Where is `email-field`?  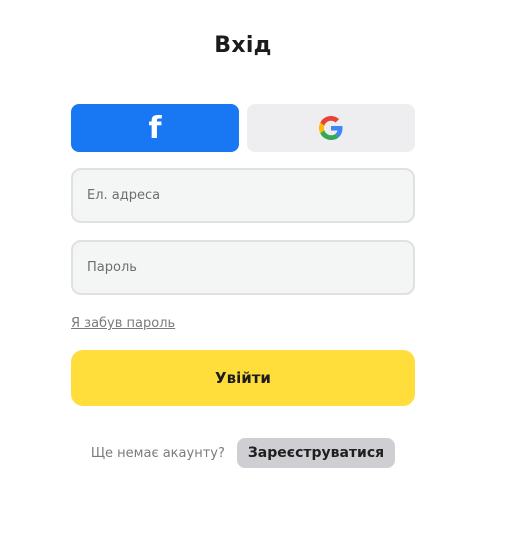 email-field is located at coordinates (243, 195).